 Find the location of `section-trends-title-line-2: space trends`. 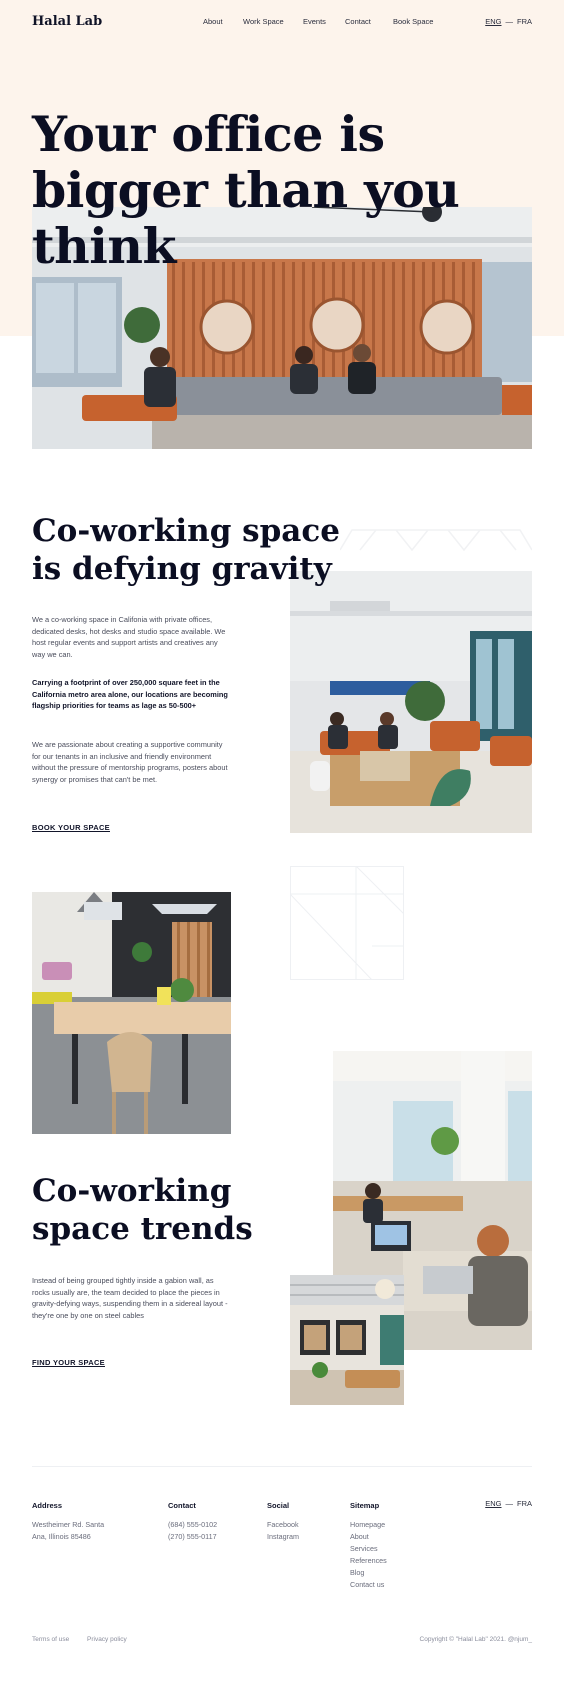

section-trends-title-line-2: space trends is located at coordinates (142, 1229).